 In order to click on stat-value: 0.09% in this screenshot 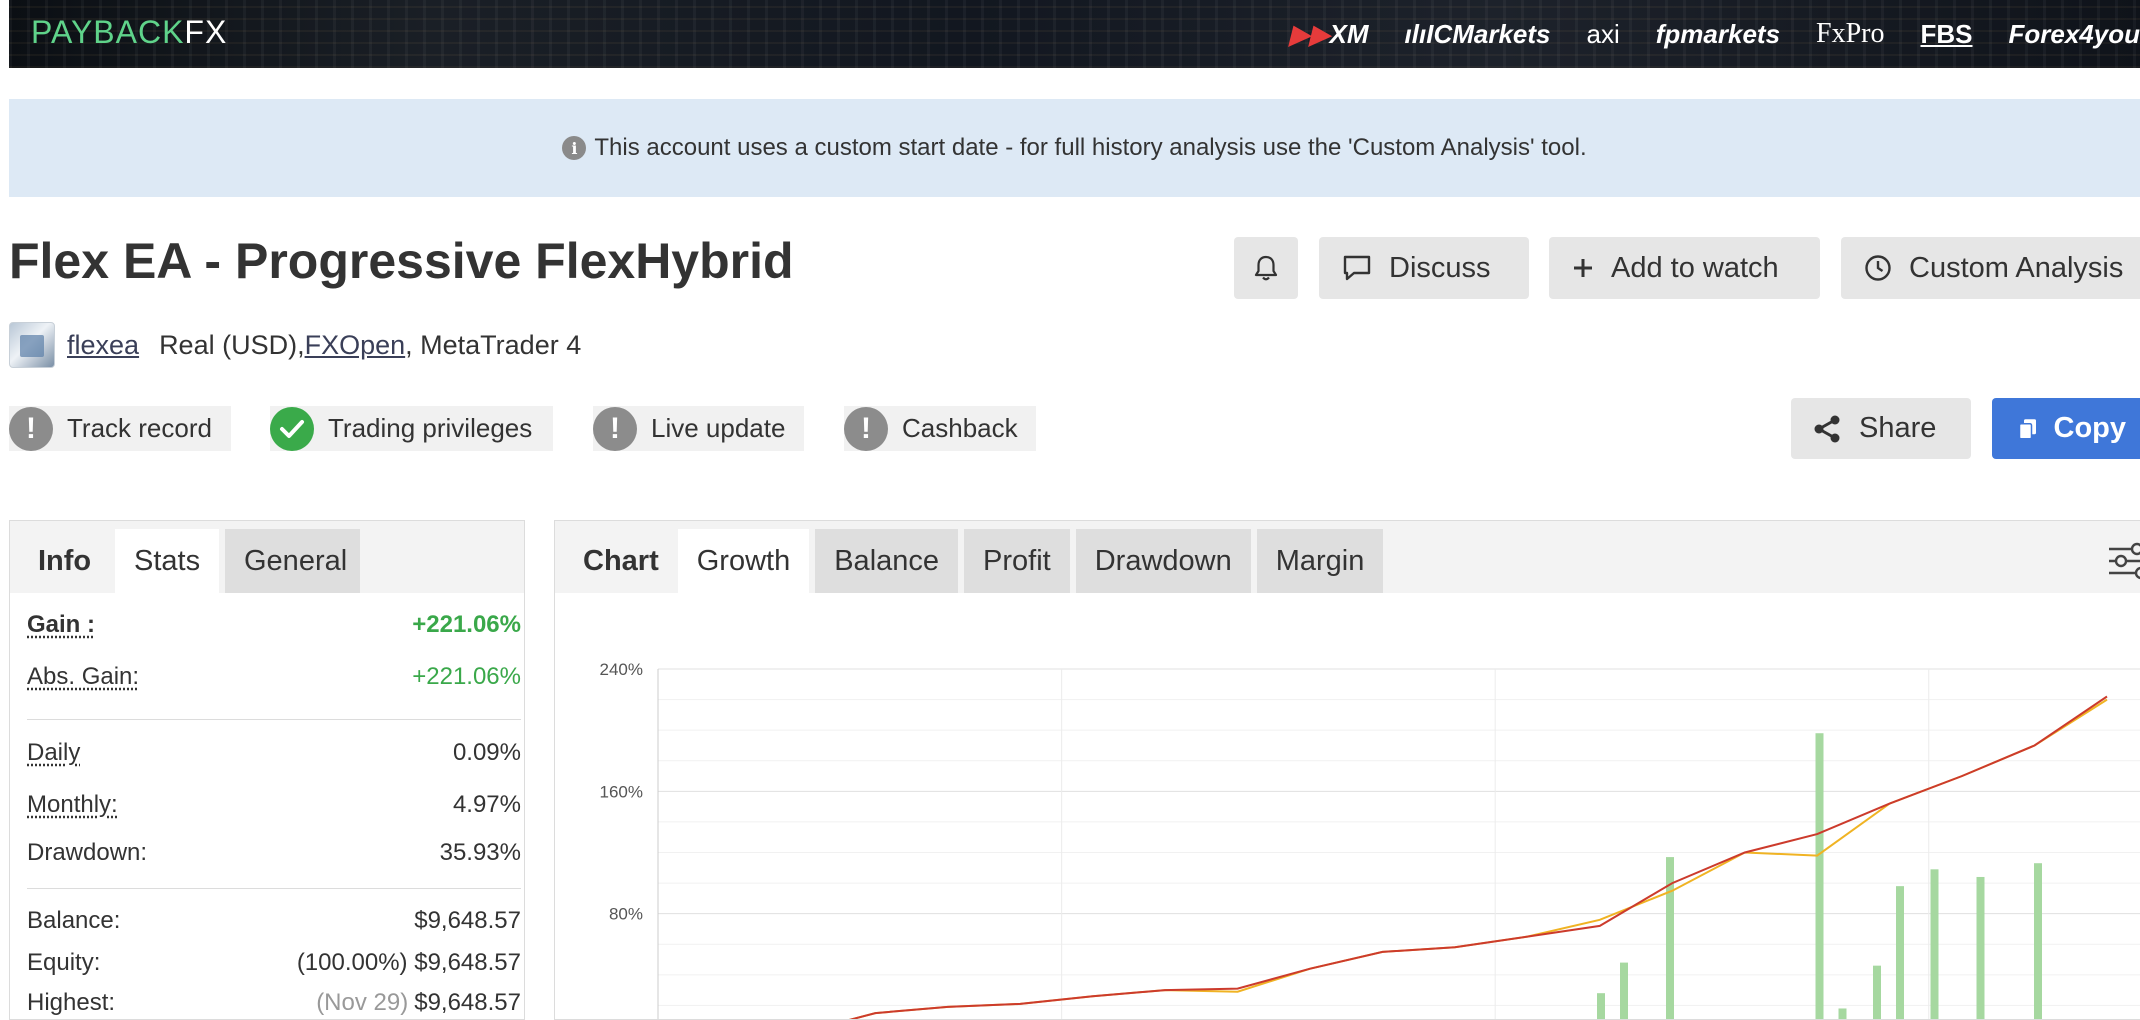, I will do `click(487, 753)`.